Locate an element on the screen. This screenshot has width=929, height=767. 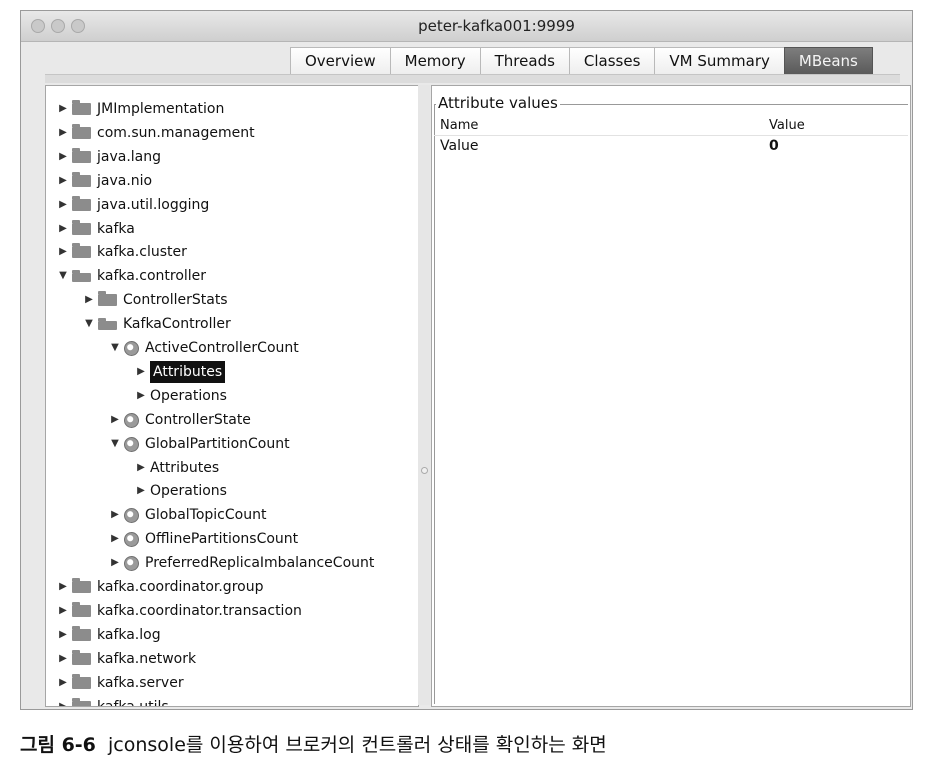
split-pane-divider is located at coordinates (424, 395).